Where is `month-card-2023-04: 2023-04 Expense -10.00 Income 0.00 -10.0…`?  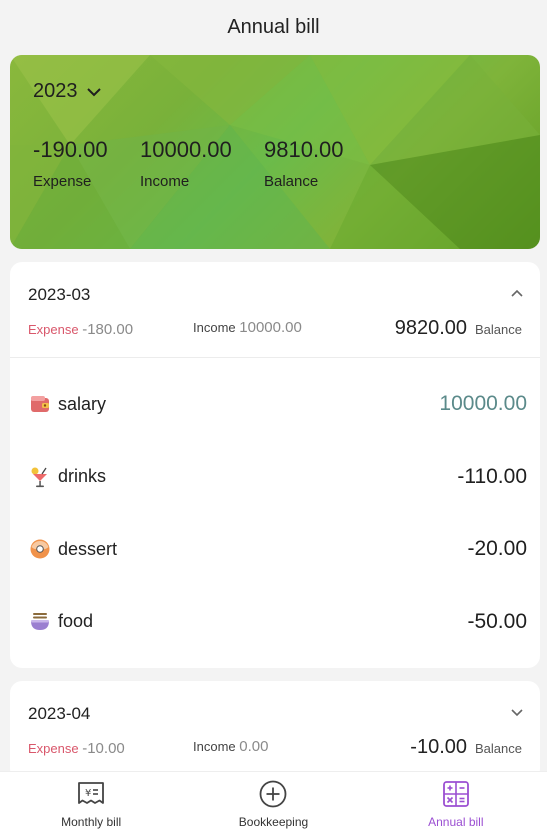
month-card-2023-04: 2023-04 Expense -10.00 Income 0.00 -10.0… is located at coordinates (275, 731).